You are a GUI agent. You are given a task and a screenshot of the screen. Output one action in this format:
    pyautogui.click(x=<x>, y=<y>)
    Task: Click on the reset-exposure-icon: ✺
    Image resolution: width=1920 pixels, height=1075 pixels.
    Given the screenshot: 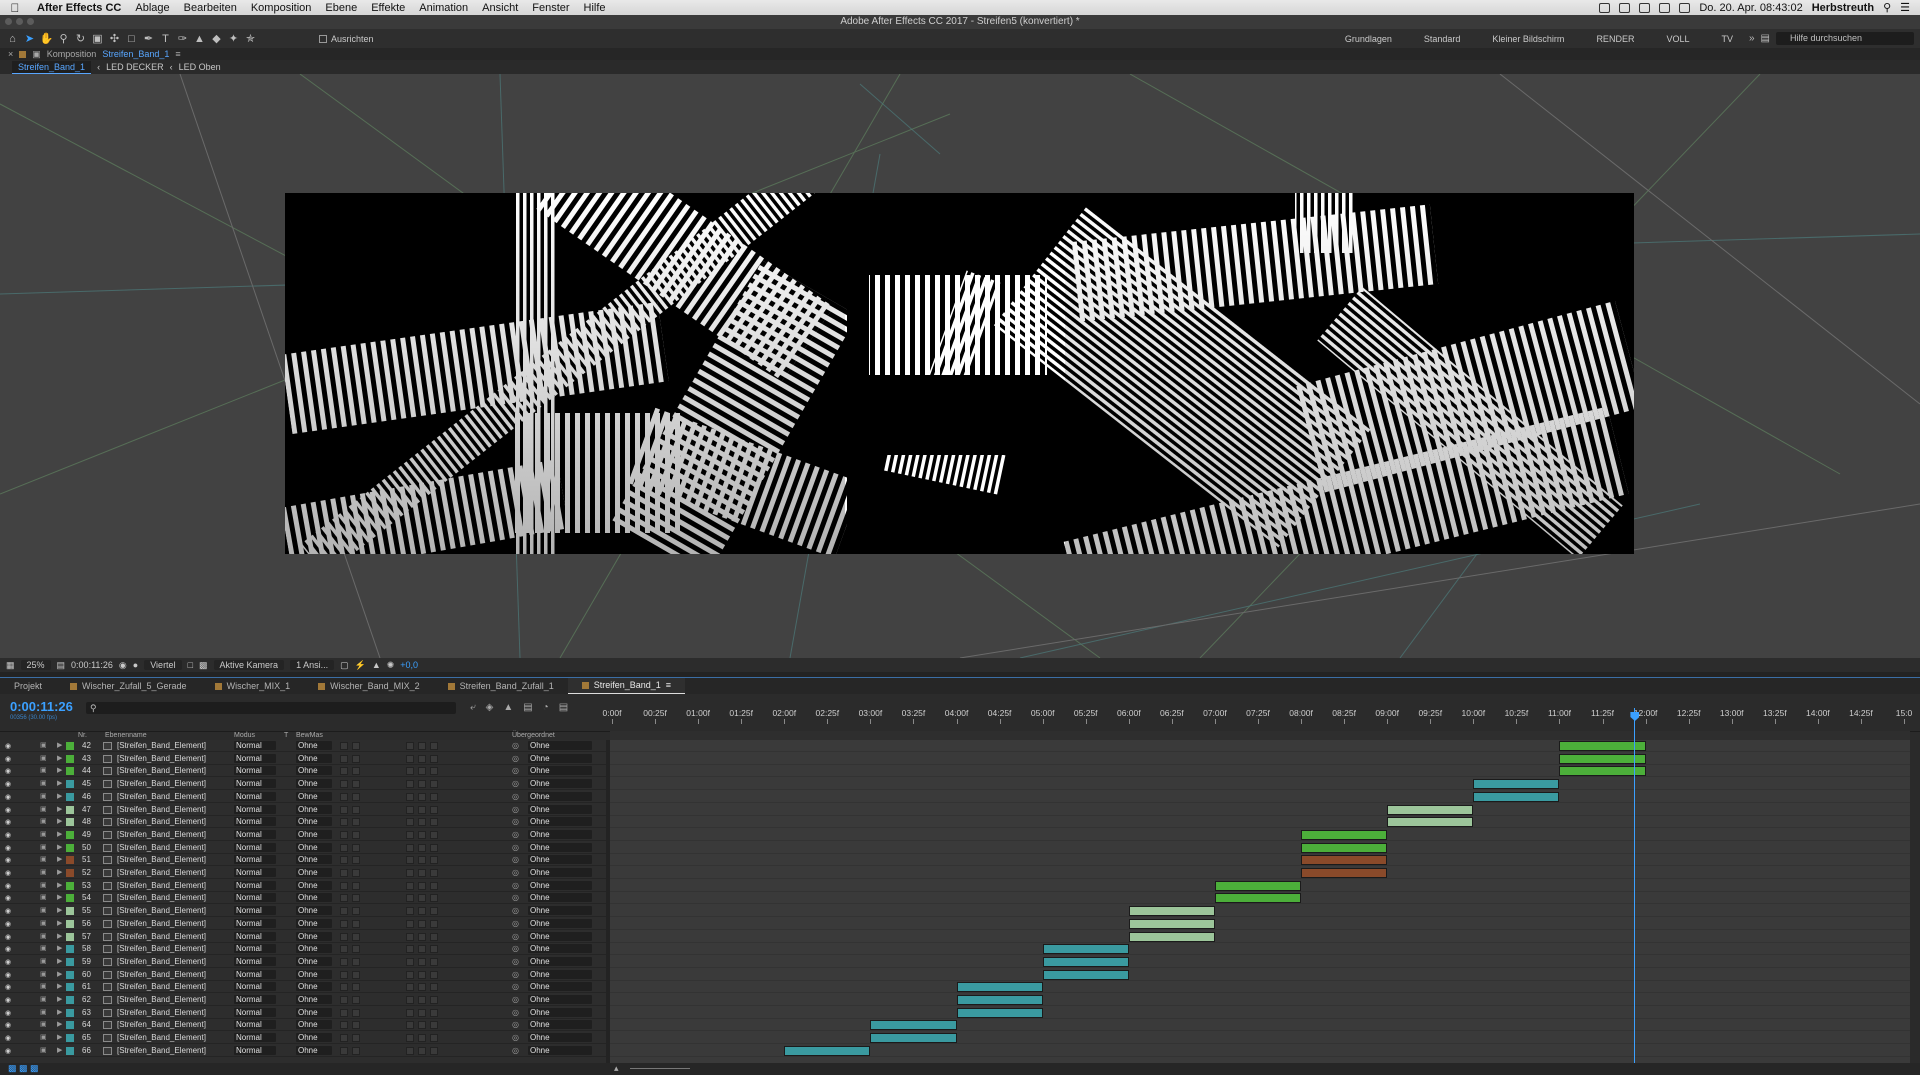 What is the action you would take?
    pyautogui.click(x=391, y=665)
    